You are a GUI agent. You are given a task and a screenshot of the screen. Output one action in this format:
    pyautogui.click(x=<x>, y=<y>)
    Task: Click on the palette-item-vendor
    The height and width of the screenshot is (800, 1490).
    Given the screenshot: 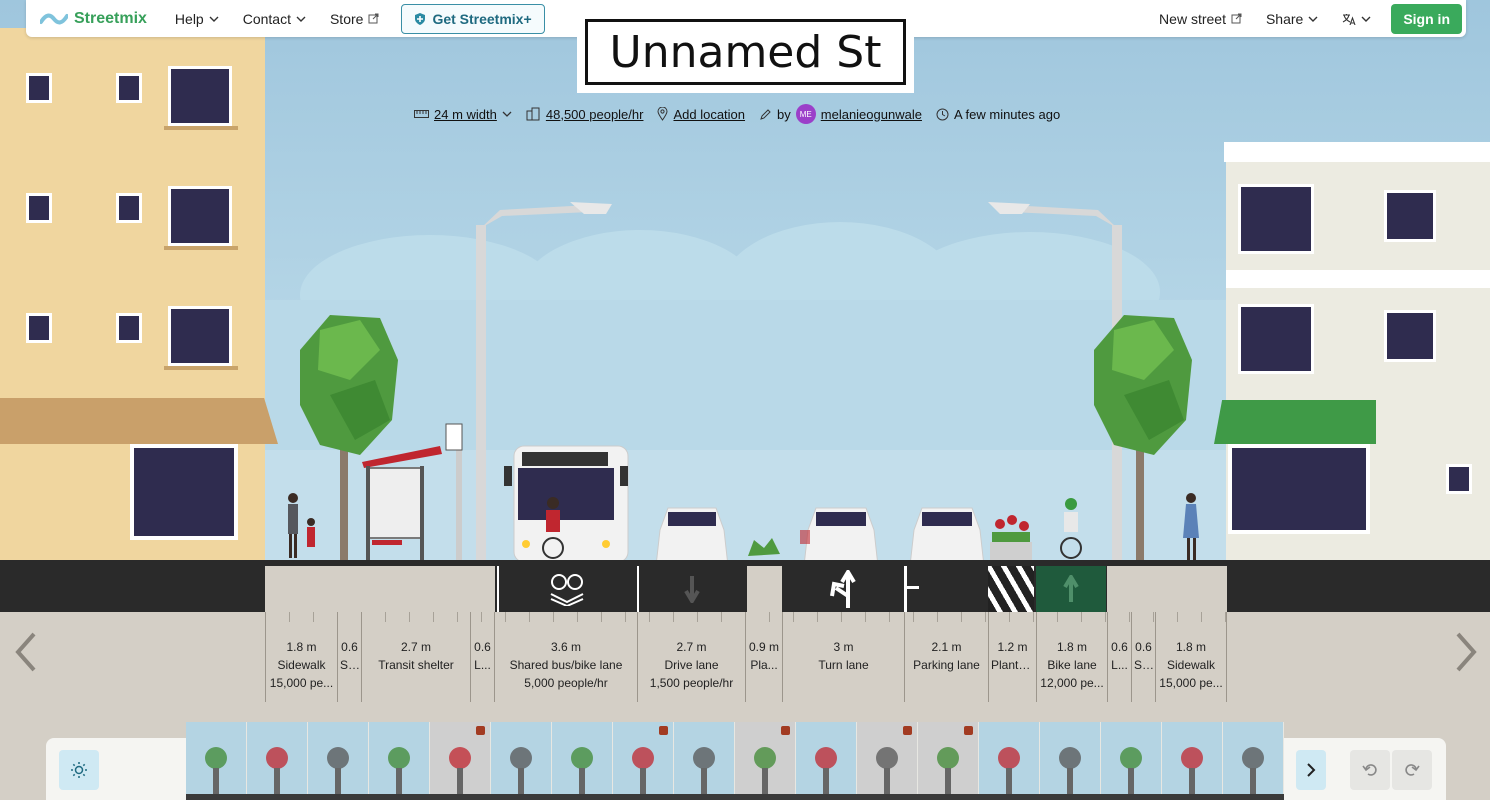 What is the action you would take?
    pyautogui.click(x=765, y=761)
    